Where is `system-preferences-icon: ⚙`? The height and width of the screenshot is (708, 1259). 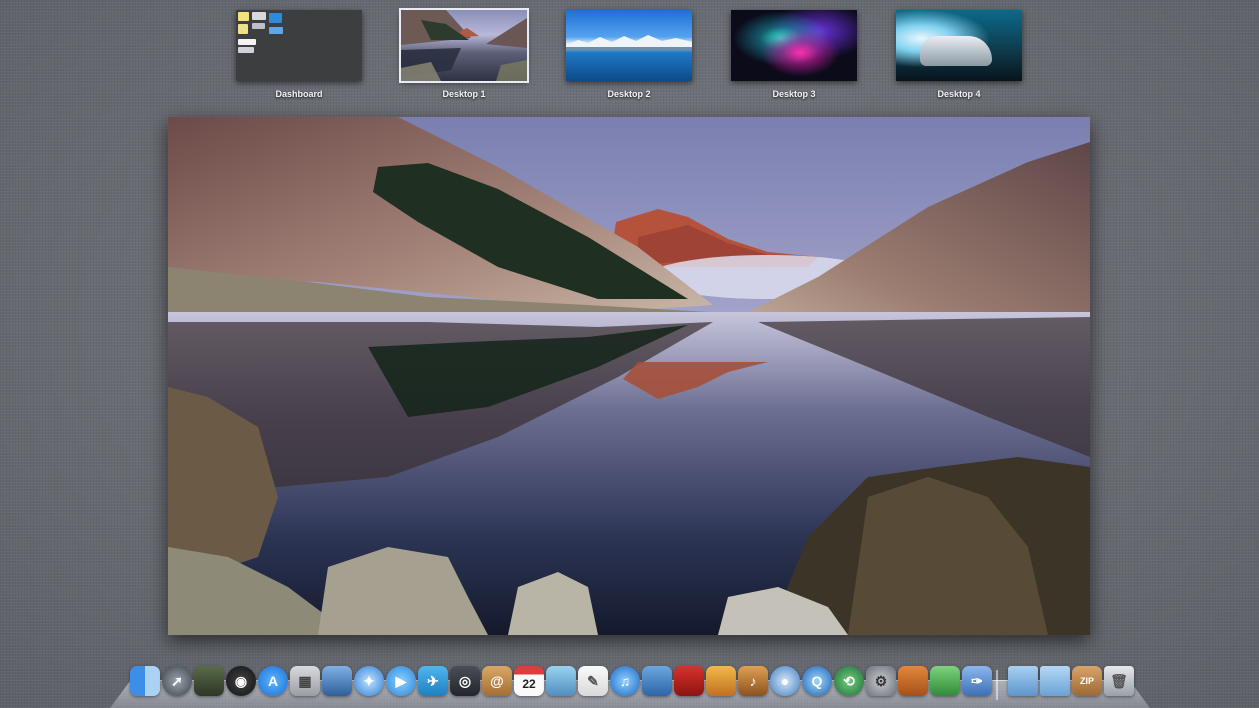 system-preferences-icon: ⚙ is located at coordinates (881, 681).